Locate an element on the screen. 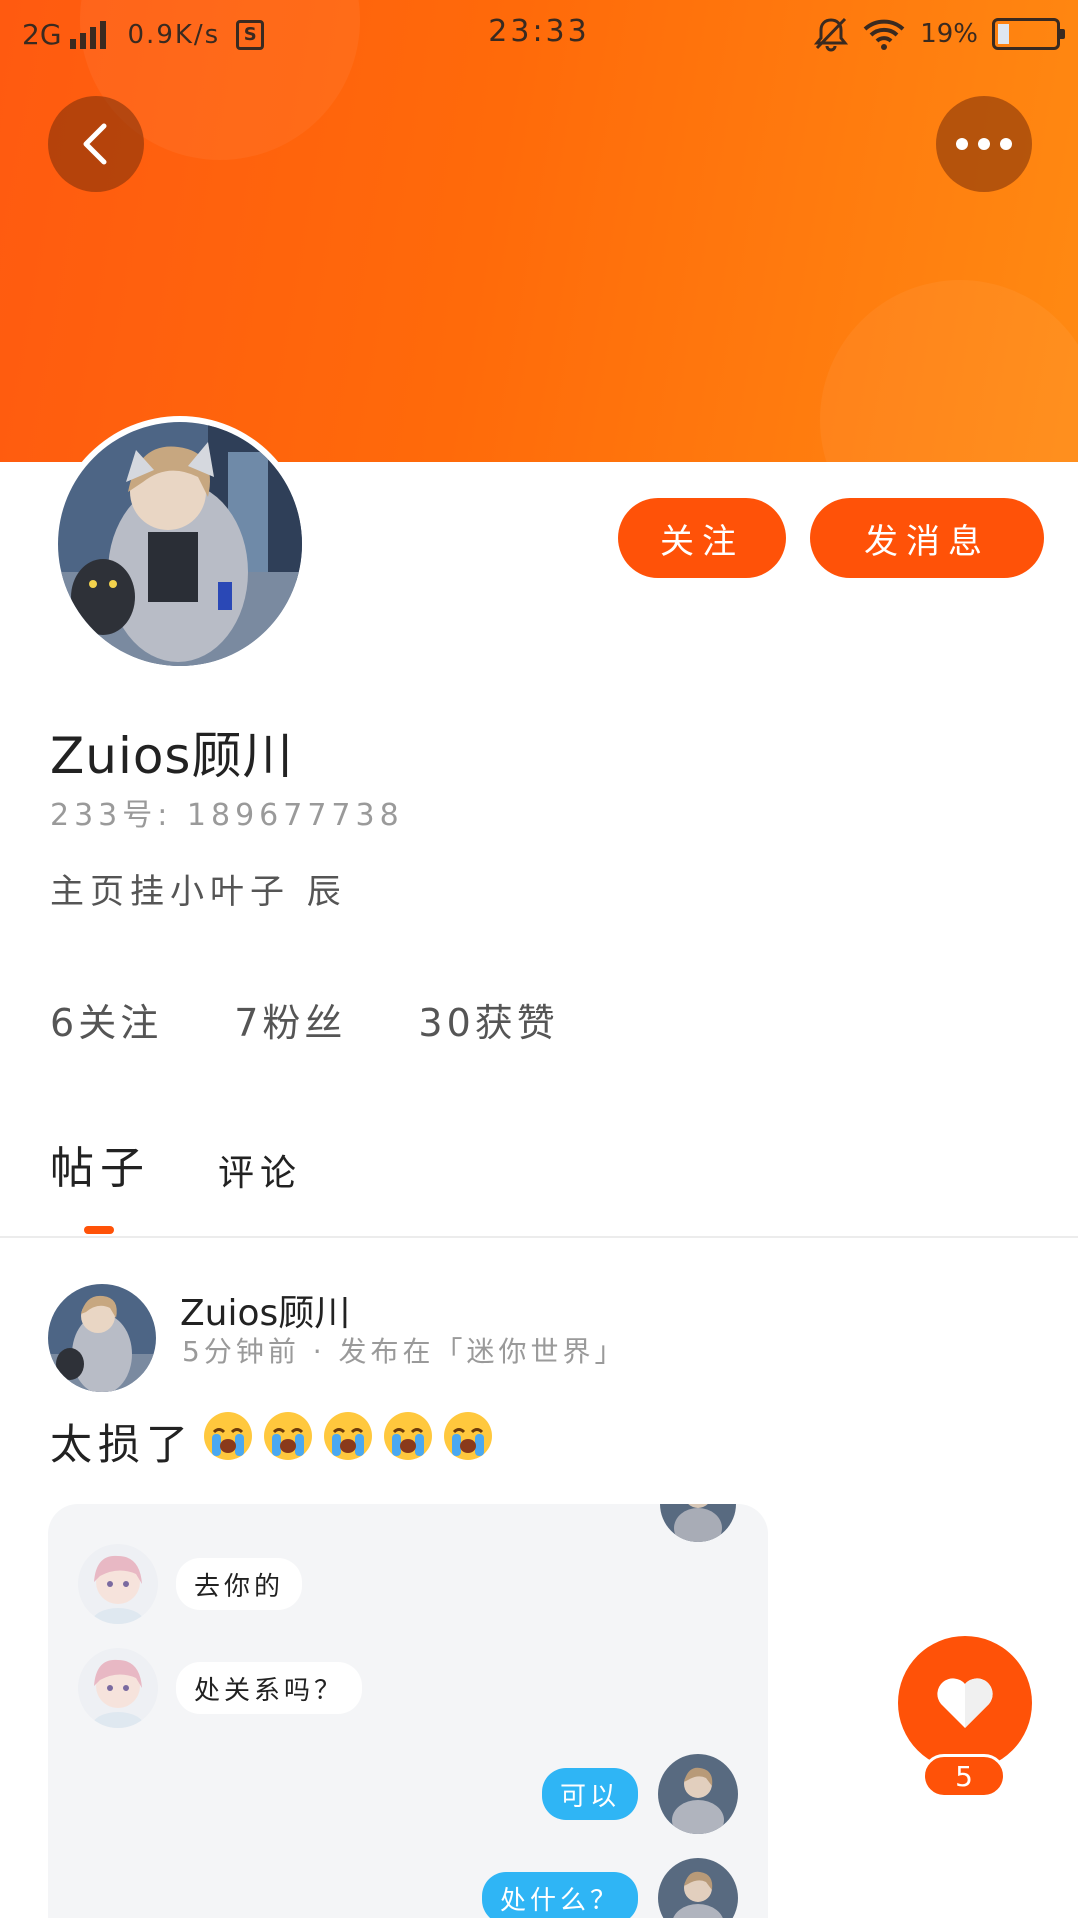 This screenshot has height=1918, width=1078. stat-followers: 7粉丝 is located at coordinates (290, 1019).